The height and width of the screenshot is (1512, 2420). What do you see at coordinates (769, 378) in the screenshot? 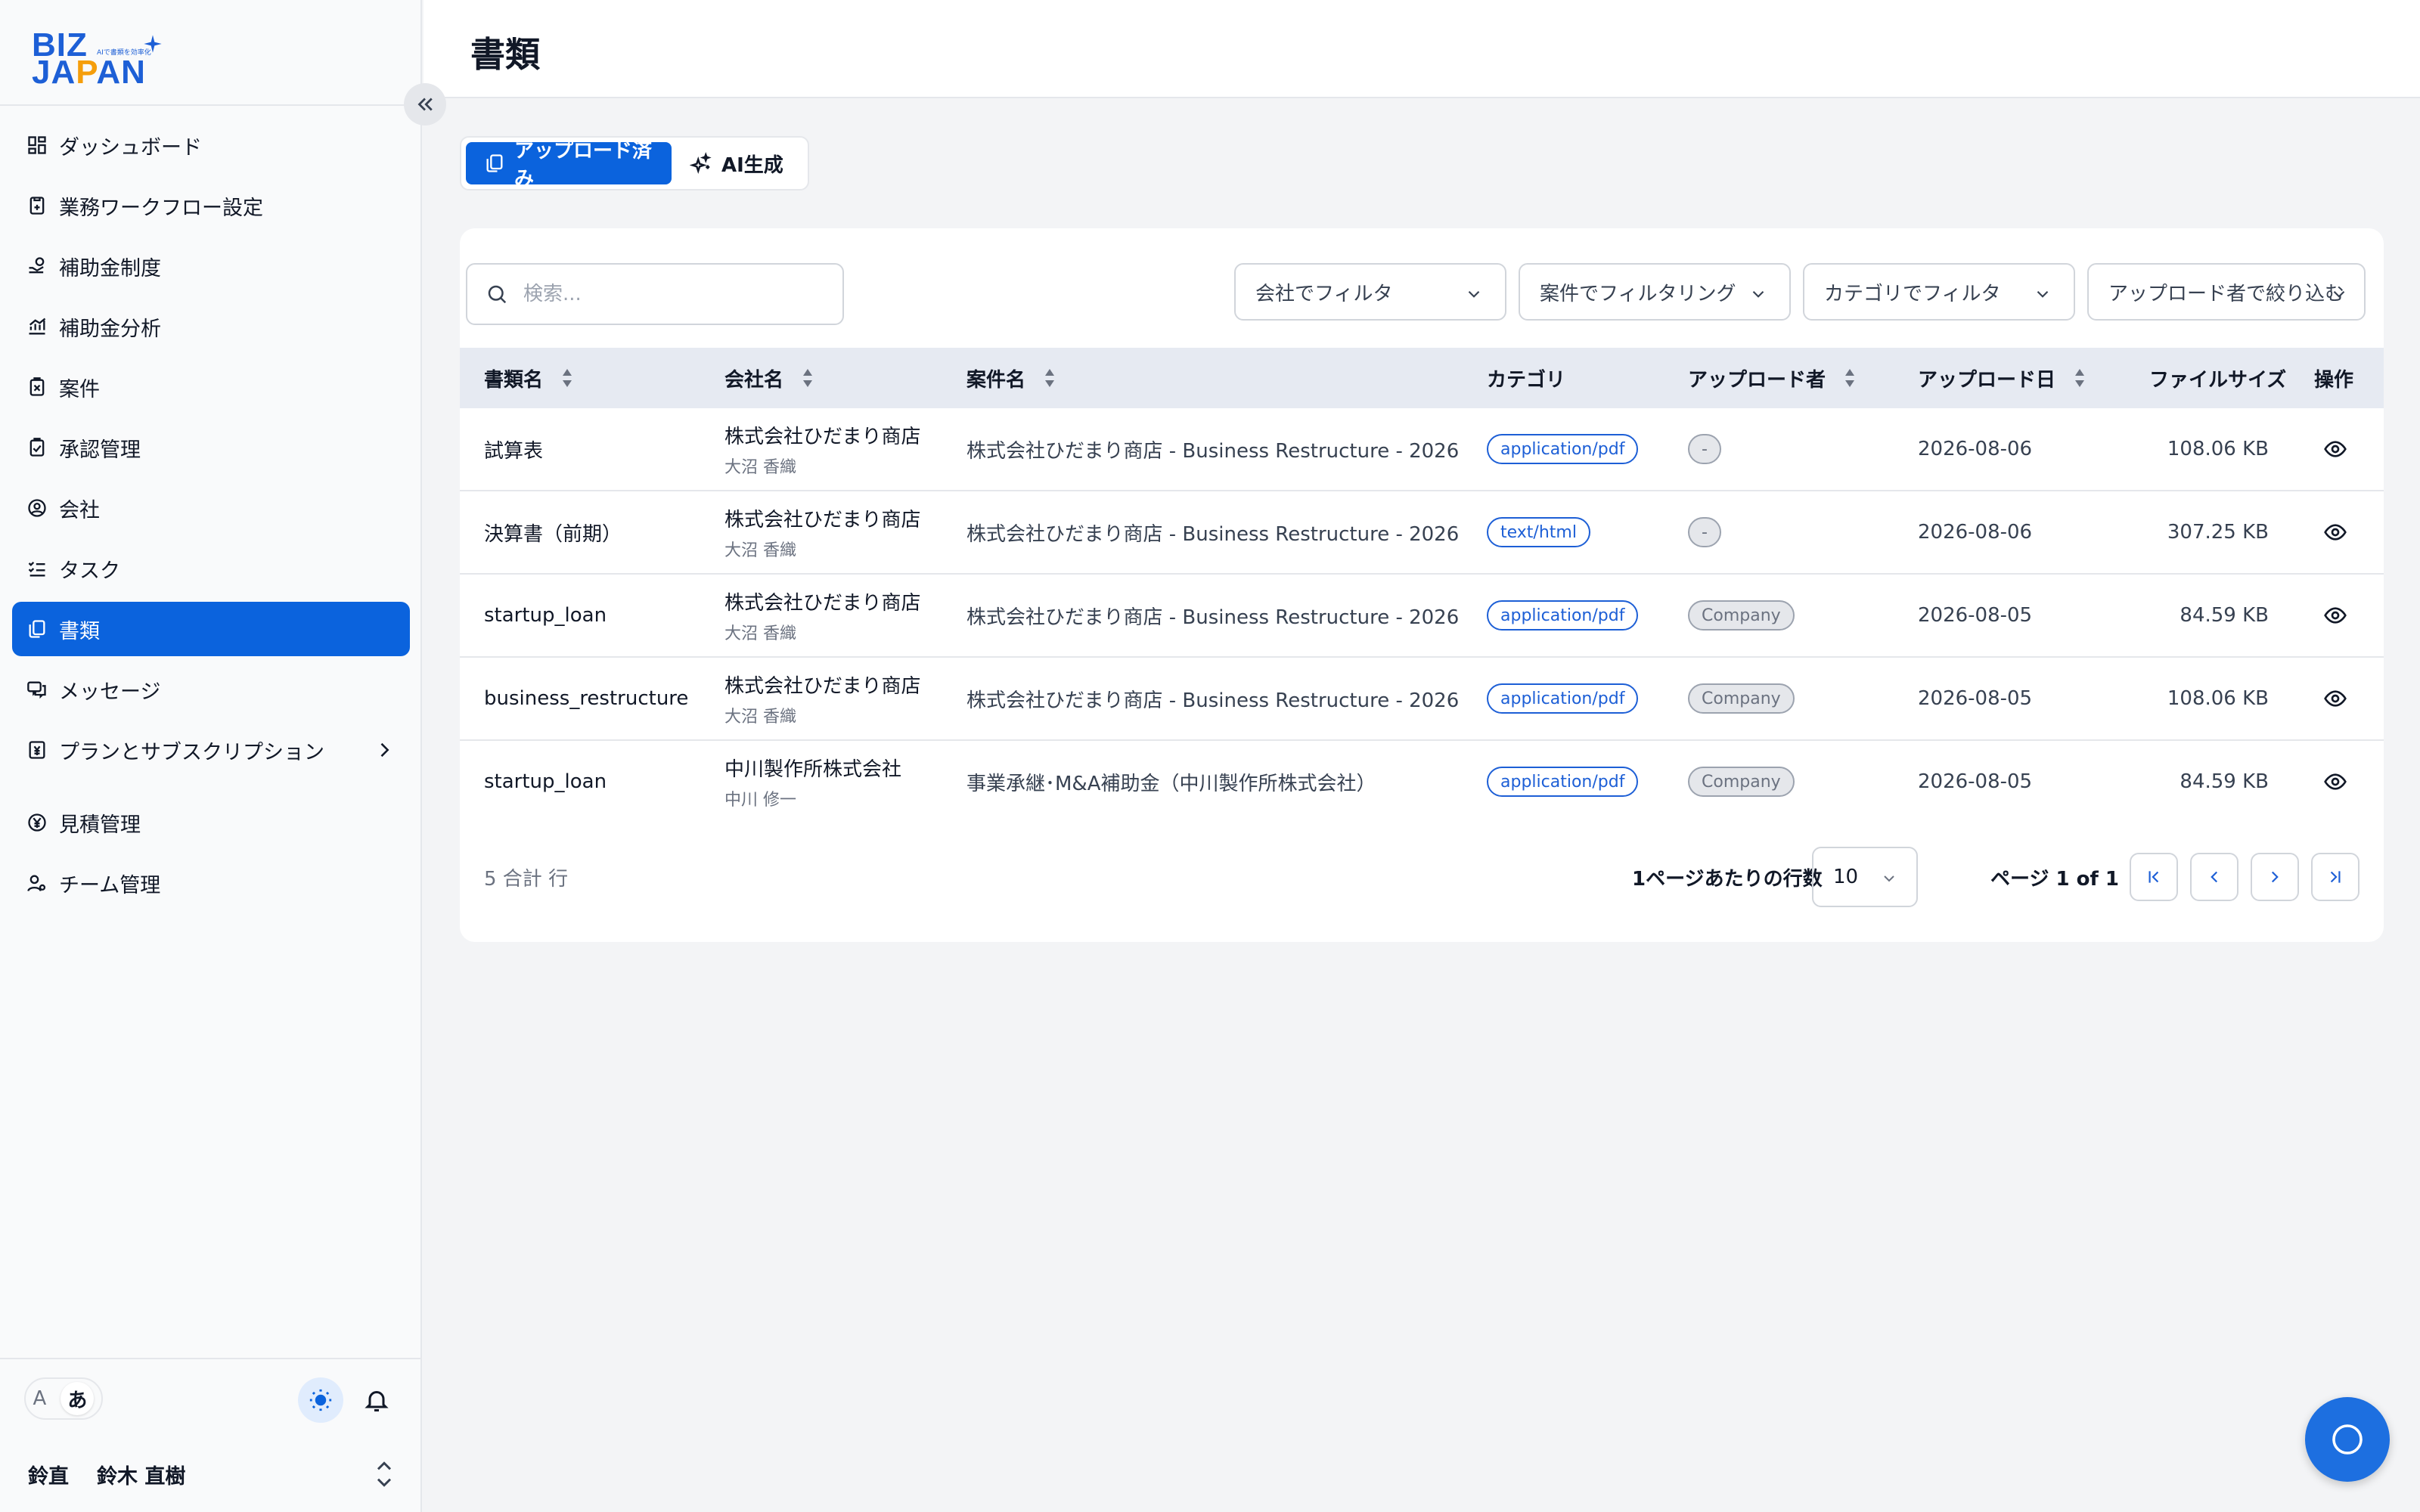
I see `column-header-company: 会社名` at bounding box center [769, 378].